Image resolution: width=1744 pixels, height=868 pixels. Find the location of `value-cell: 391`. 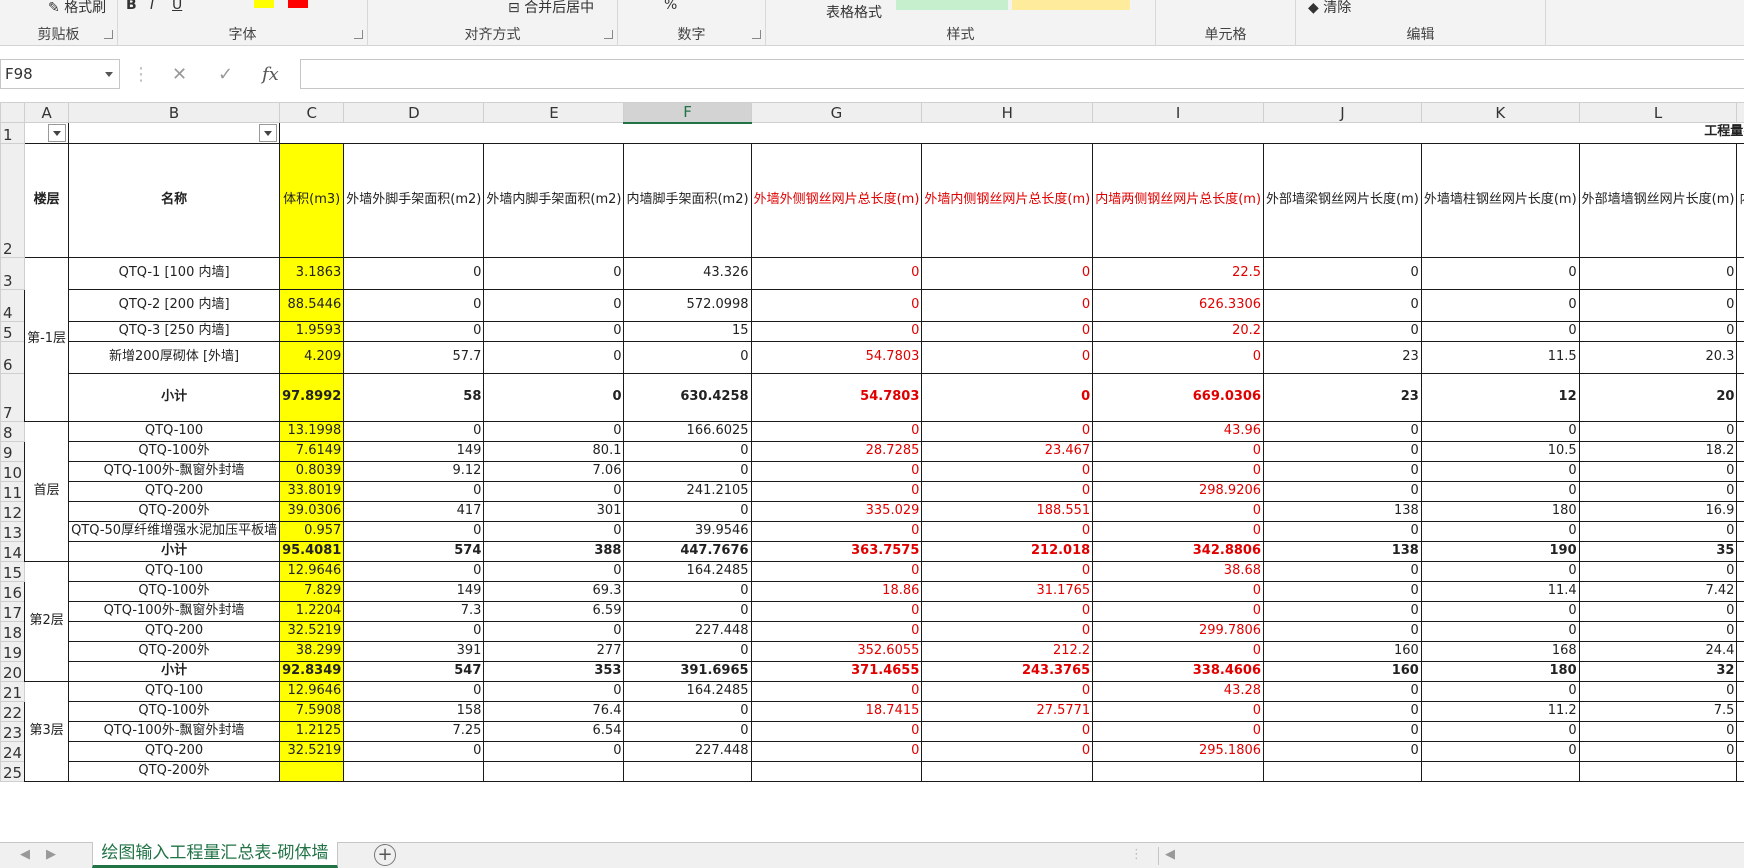

value-cell: 391 is located at coordinates (414, 651).